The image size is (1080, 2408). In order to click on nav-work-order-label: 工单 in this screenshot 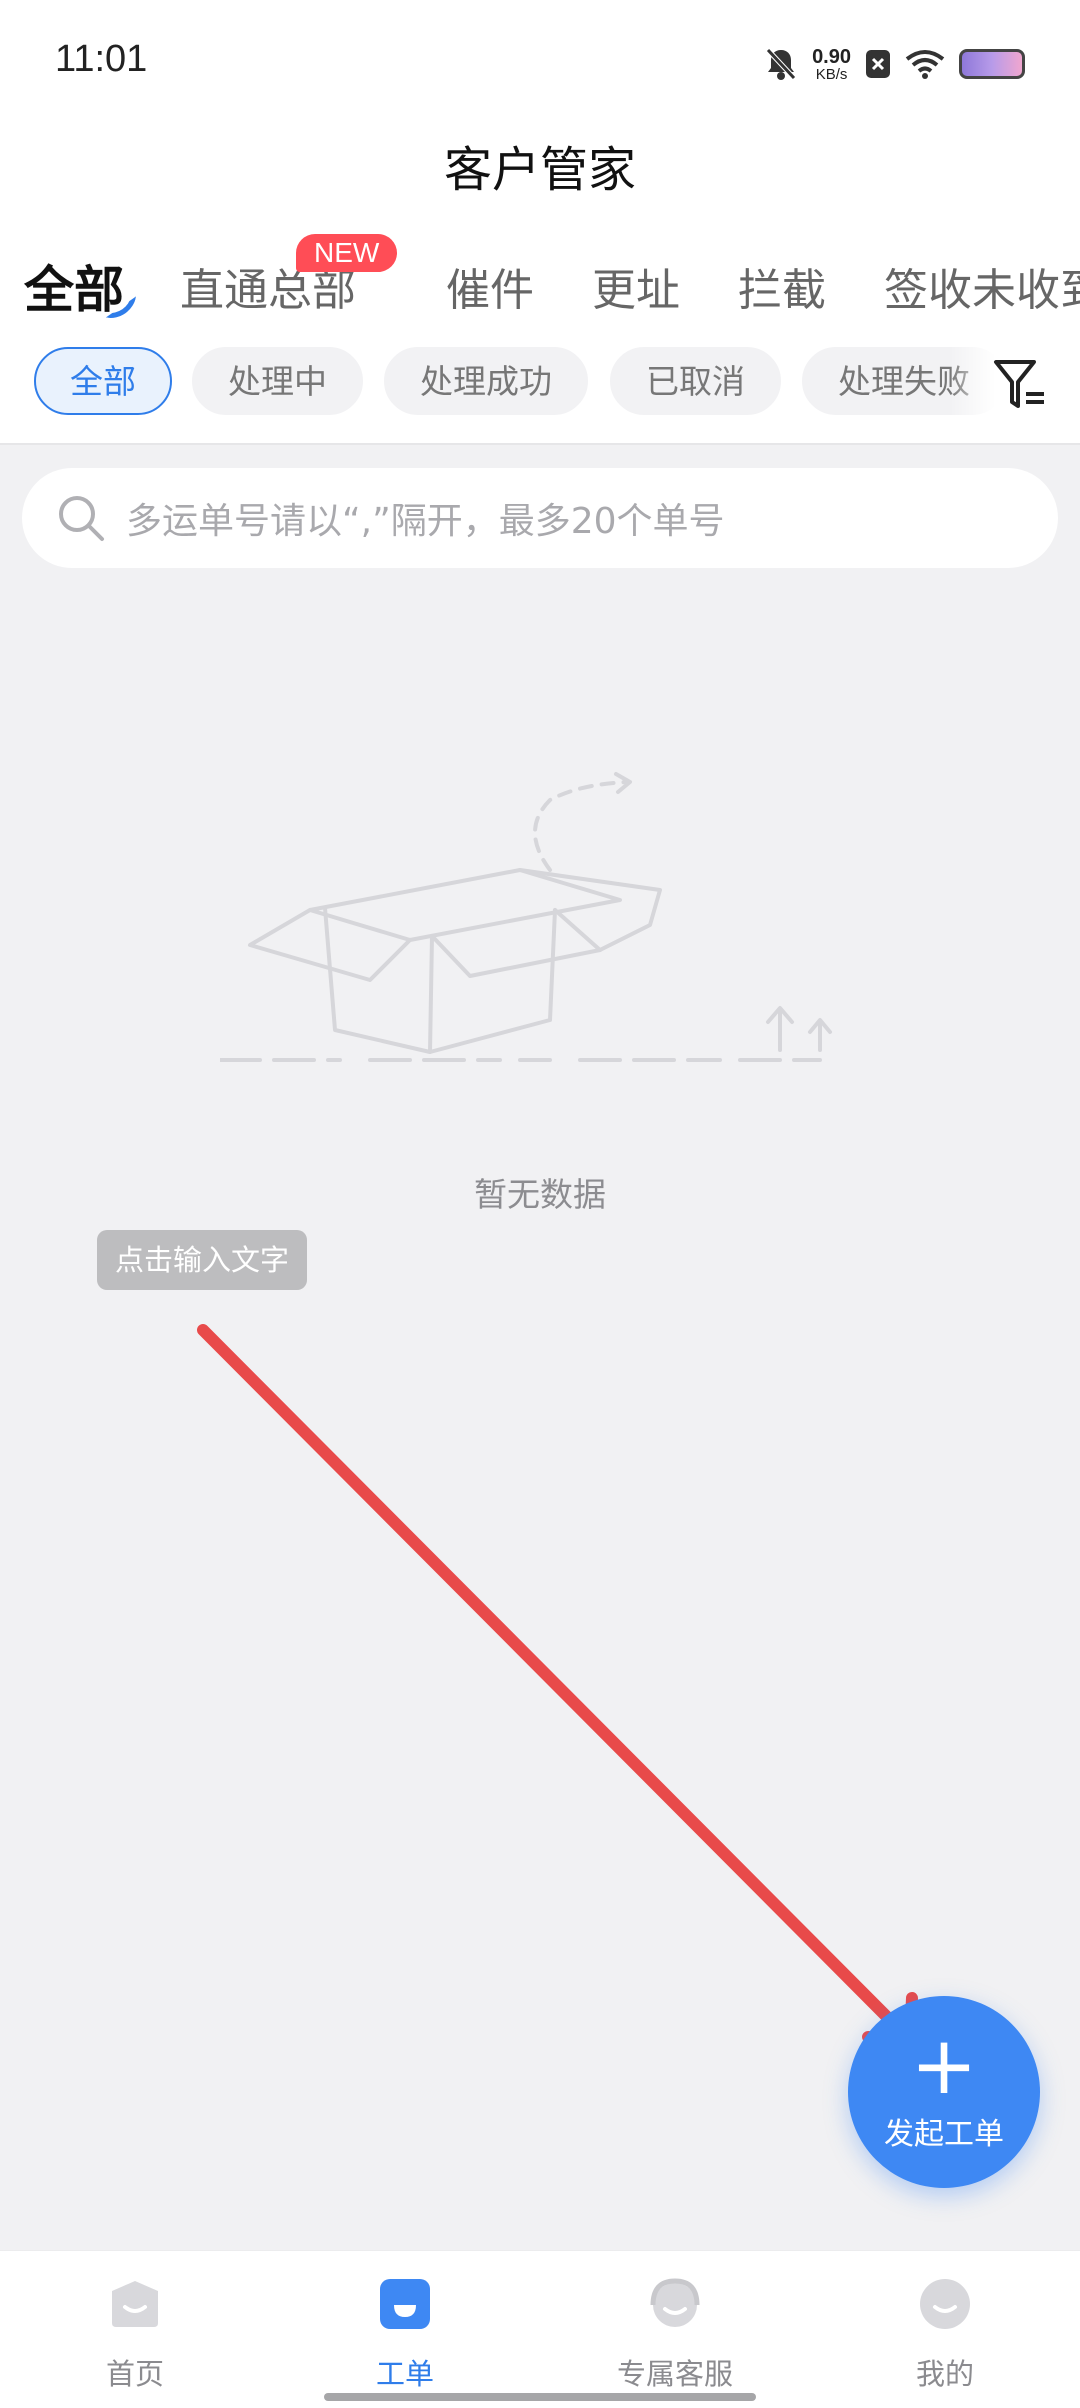, I will do `click(404, 2374)`.